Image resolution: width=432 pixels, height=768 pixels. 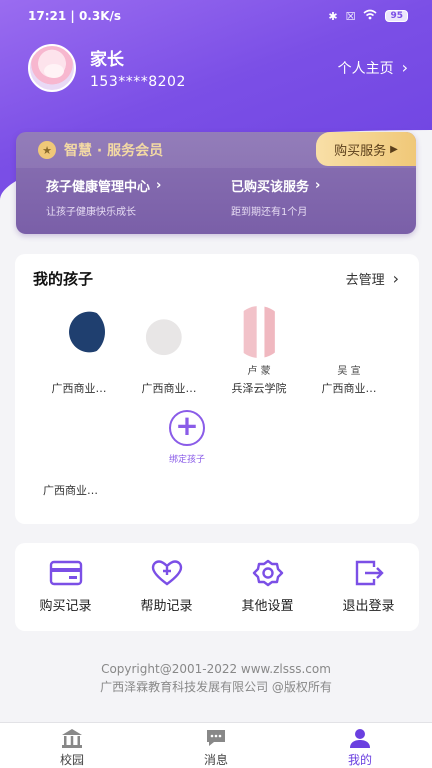 I want to click on other-settings-button: 其他设置, so click(x=267, y=587).